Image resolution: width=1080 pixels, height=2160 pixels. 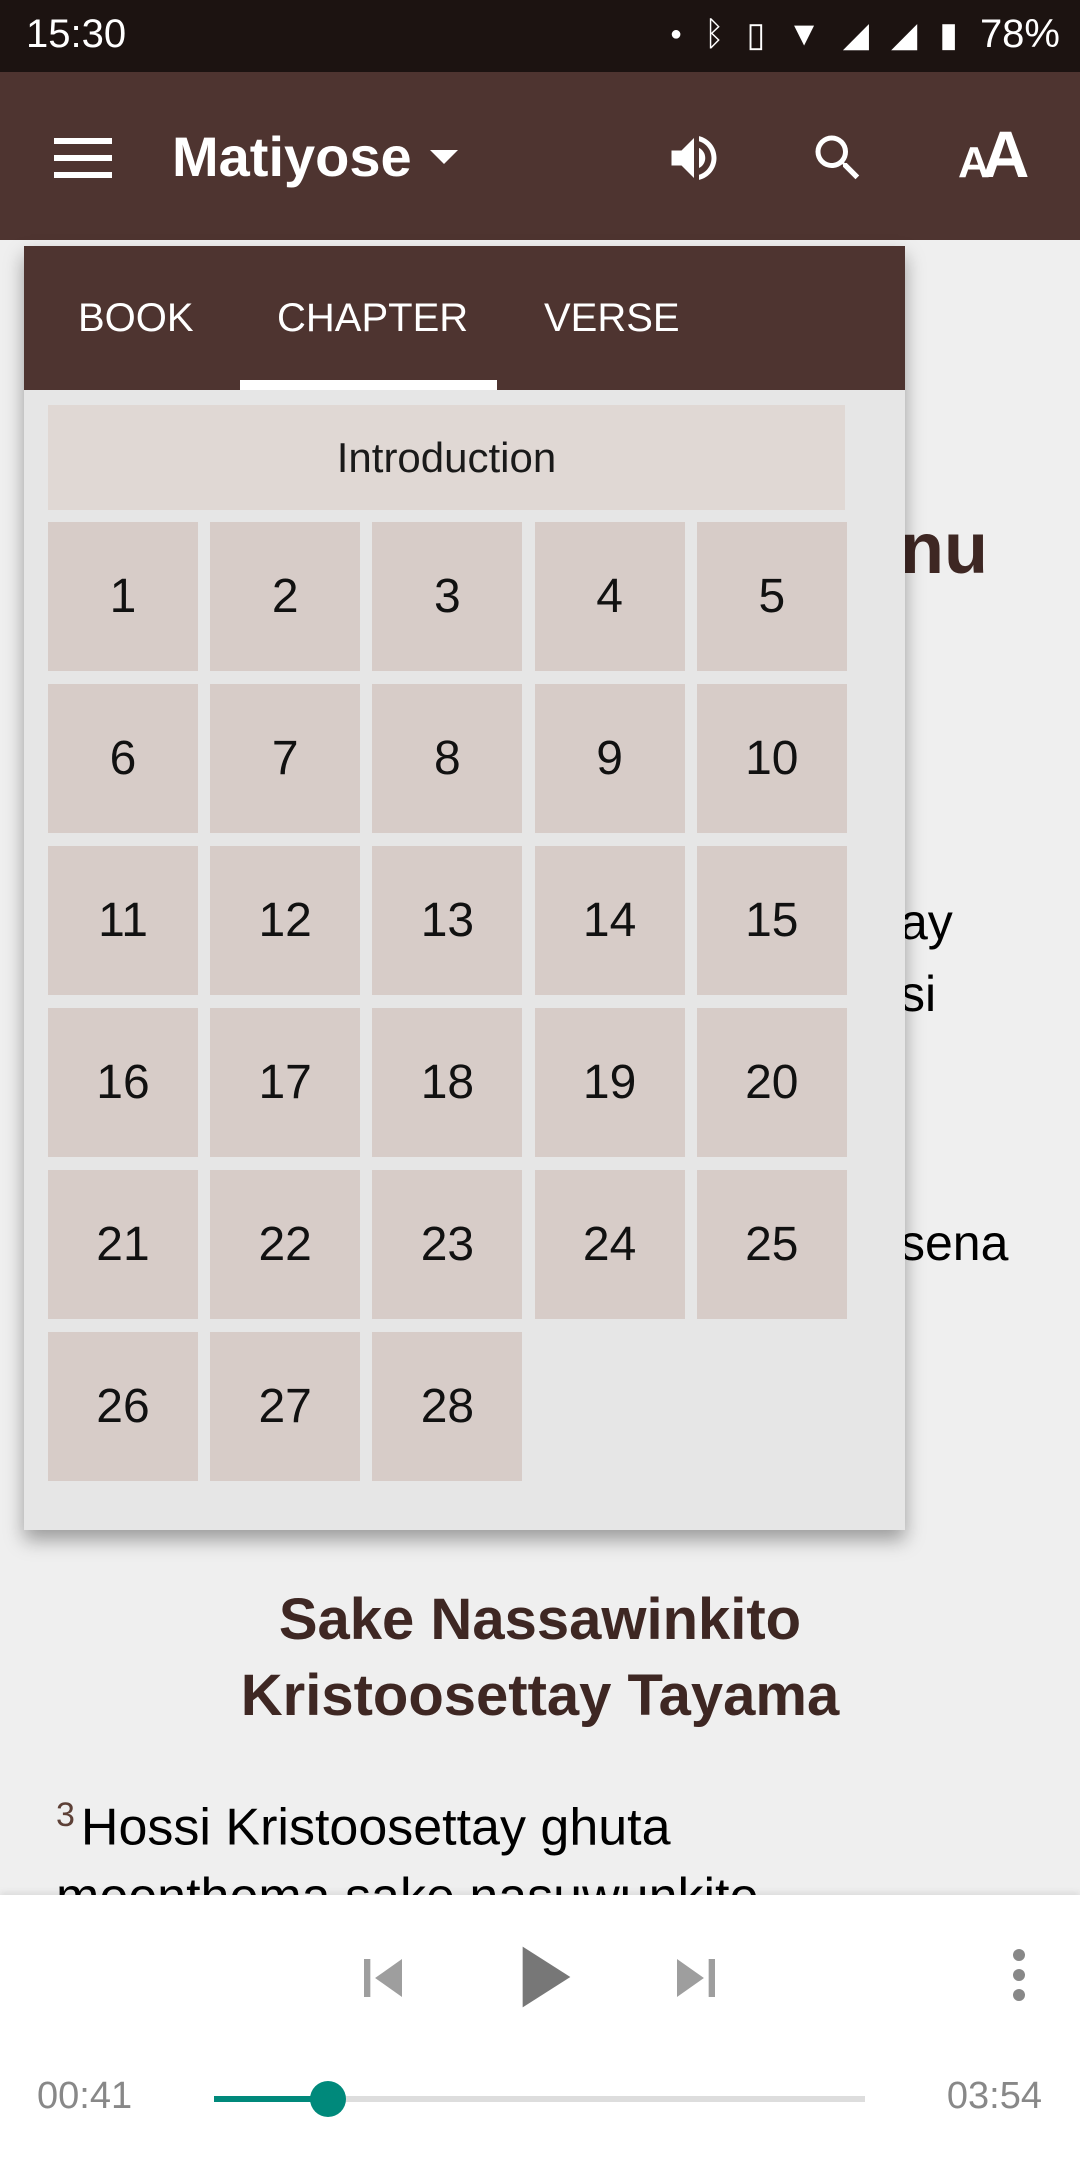 What do you see at coordinates (85, 2096) in the screenshot?
I see `elapsed-time: 00:41` at bounding box center [85, 2096].